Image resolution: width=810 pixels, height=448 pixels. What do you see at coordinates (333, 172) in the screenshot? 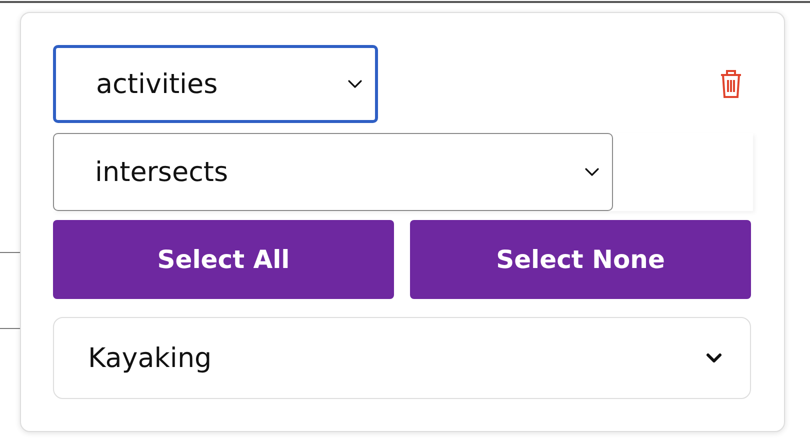
I see `operator-select: intersects` at bounding box center [333, 172].